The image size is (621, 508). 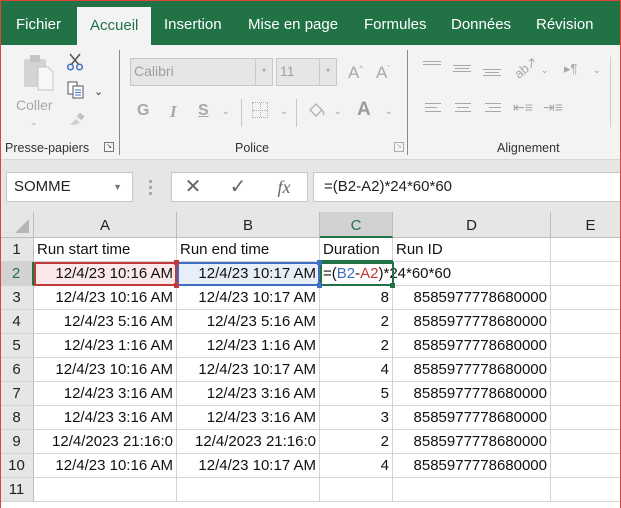 I want to click on cell-d1: Run ID, so click(x=472, y=250).